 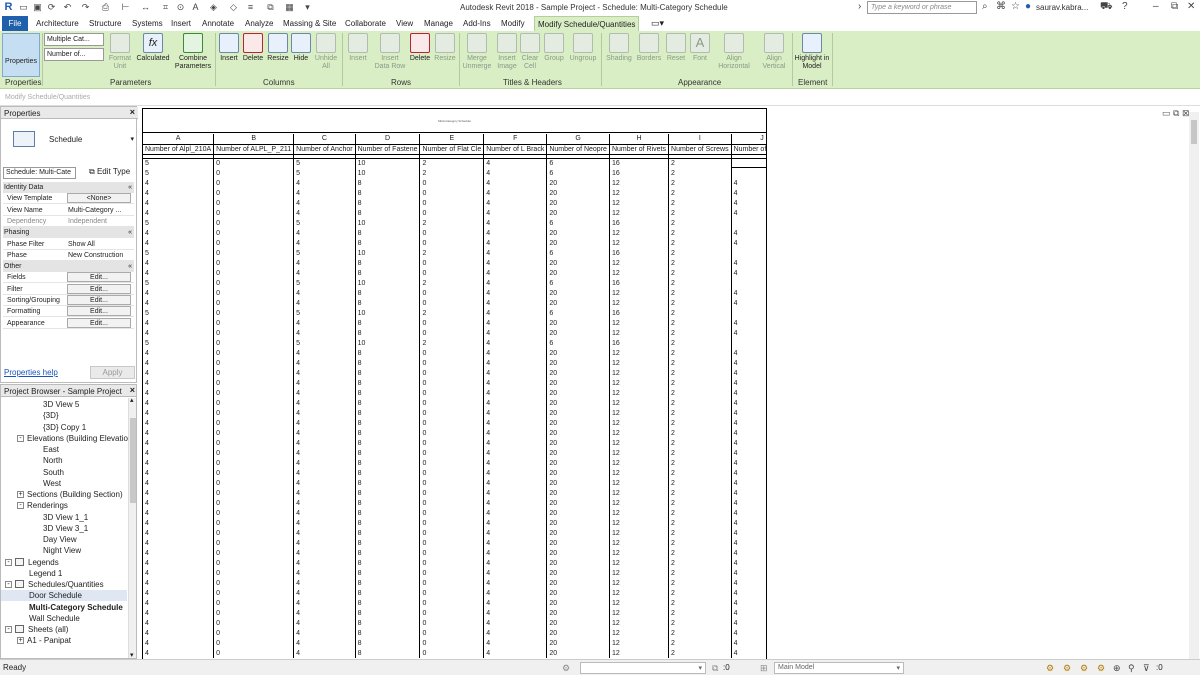 What do you see at coordinates (649, 48) in the screenshot?
I see `borders-button: Borders` at bounding box center [649, 48].